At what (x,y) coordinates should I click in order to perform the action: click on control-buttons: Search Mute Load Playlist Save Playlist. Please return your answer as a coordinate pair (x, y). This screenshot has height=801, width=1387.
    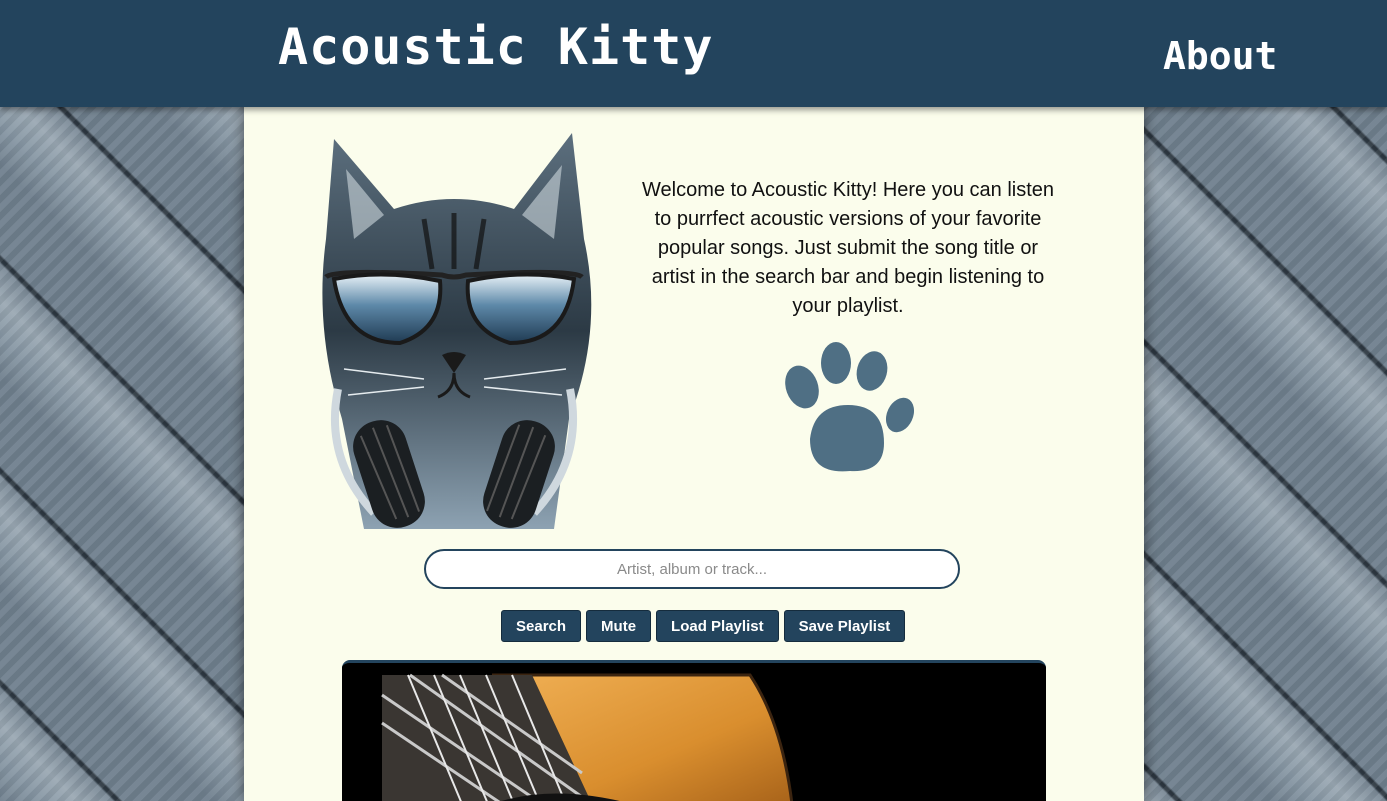
    Looking at the image, I should click on (703, 626).